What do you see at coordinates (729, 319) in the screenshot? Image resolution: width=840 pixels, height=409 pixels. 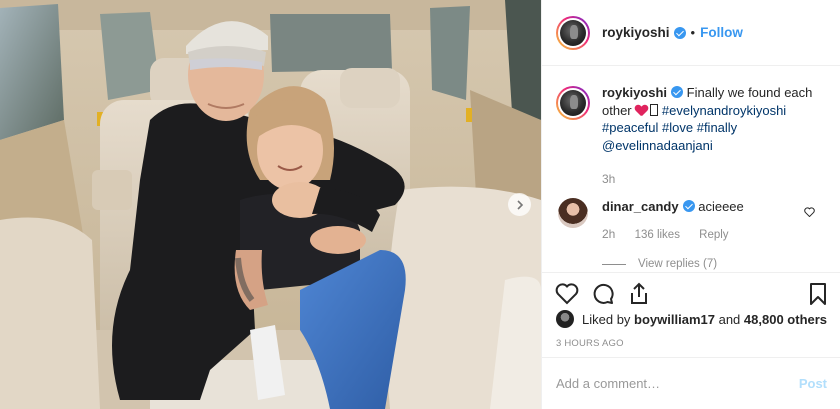 I see `likes-conjunction: and` at bounding box center [729, 319].